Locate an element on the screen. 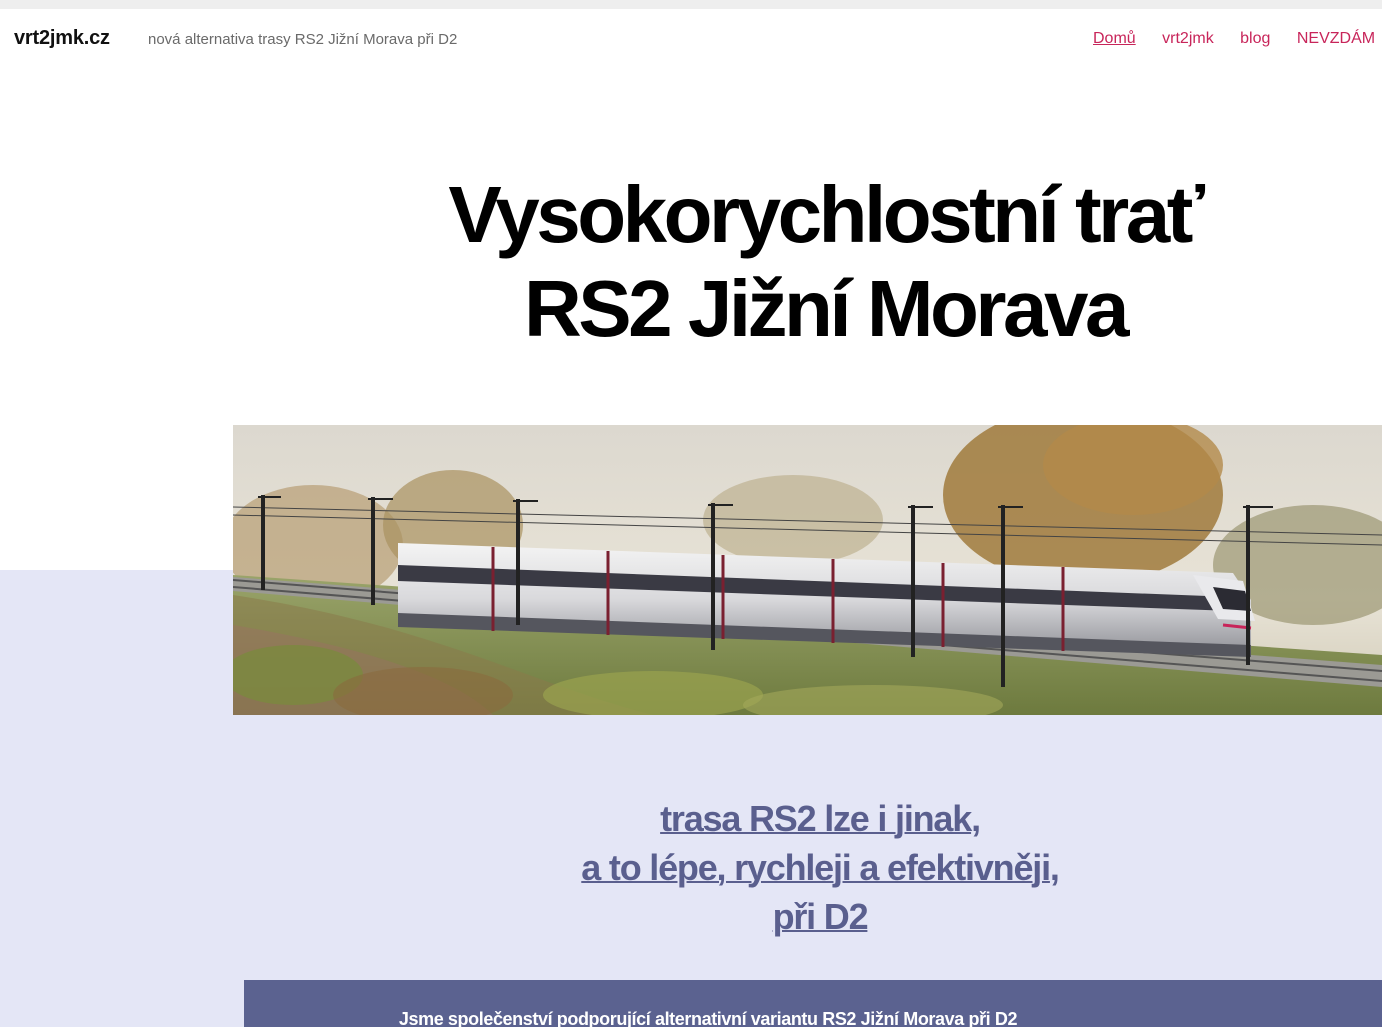 This screenshot has height=1027, width=1382. page-title-line1: Vysokorychlostní trať is located at coordinates (826, 214).